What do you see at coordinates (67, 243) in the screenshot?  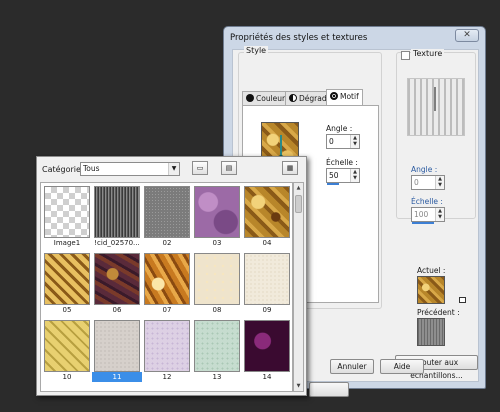 I see `texture-item-label: Image1` at bounding box center [67, 243].